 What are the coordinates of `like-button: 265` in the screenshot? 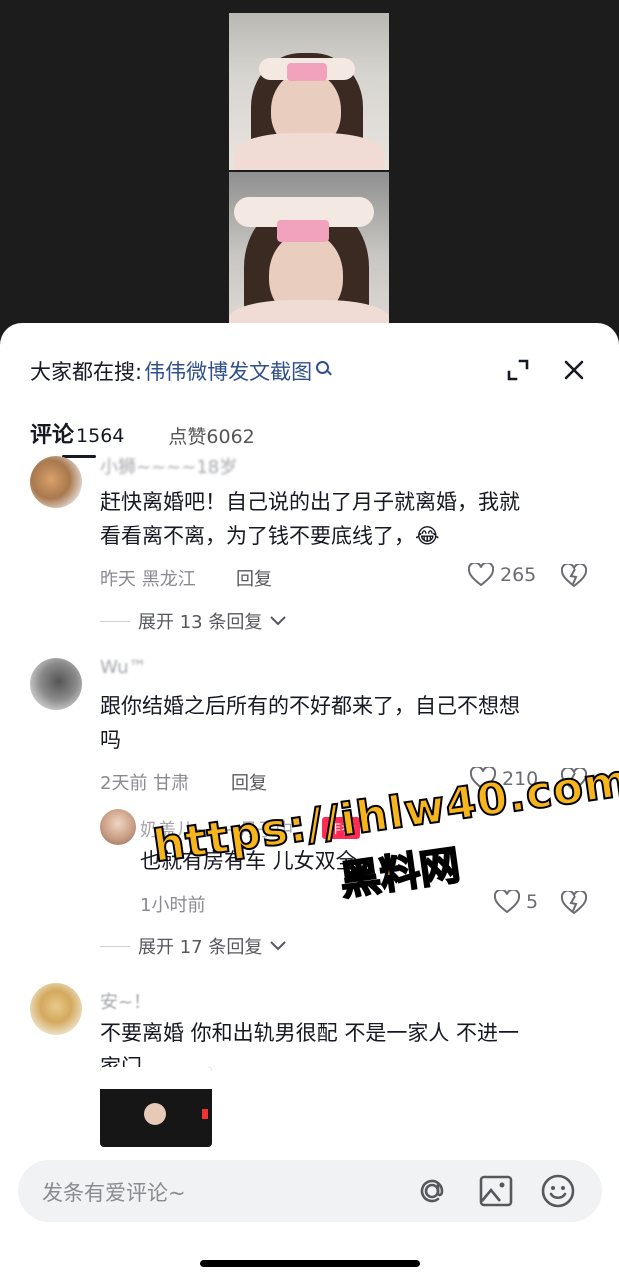 It's located at (502, 575).